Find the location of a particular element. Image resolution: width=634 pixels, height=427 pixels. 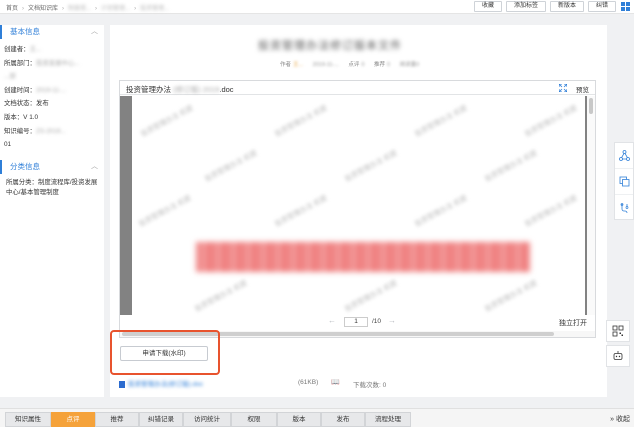

top-actions: 收藏 添加标签 新版本 纠错 is located at coordinates (544, 6).